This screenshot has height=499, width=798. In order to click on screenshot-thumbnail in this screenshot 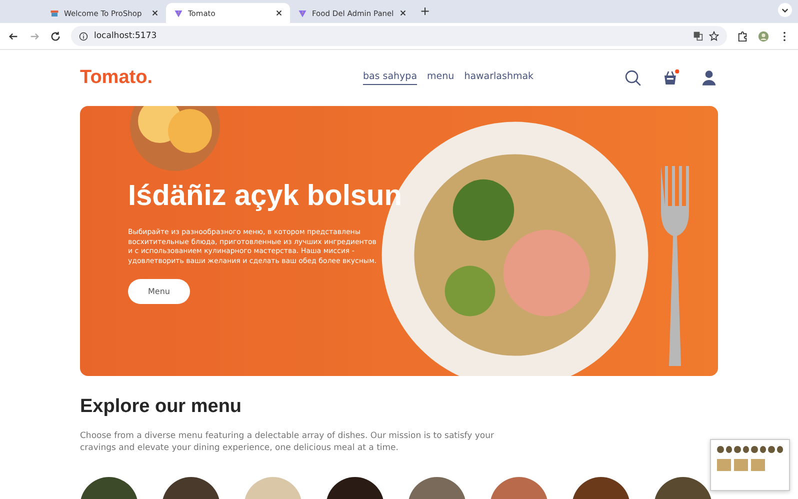, I will do `click(750, 465)`.